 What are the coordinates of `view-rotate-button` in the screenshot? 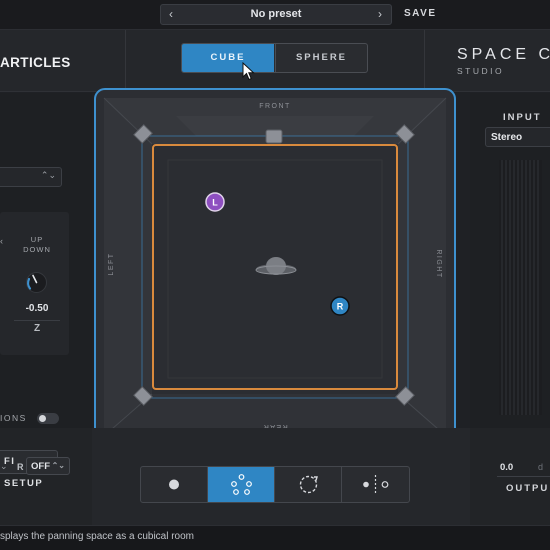 It's located at (308, 484).